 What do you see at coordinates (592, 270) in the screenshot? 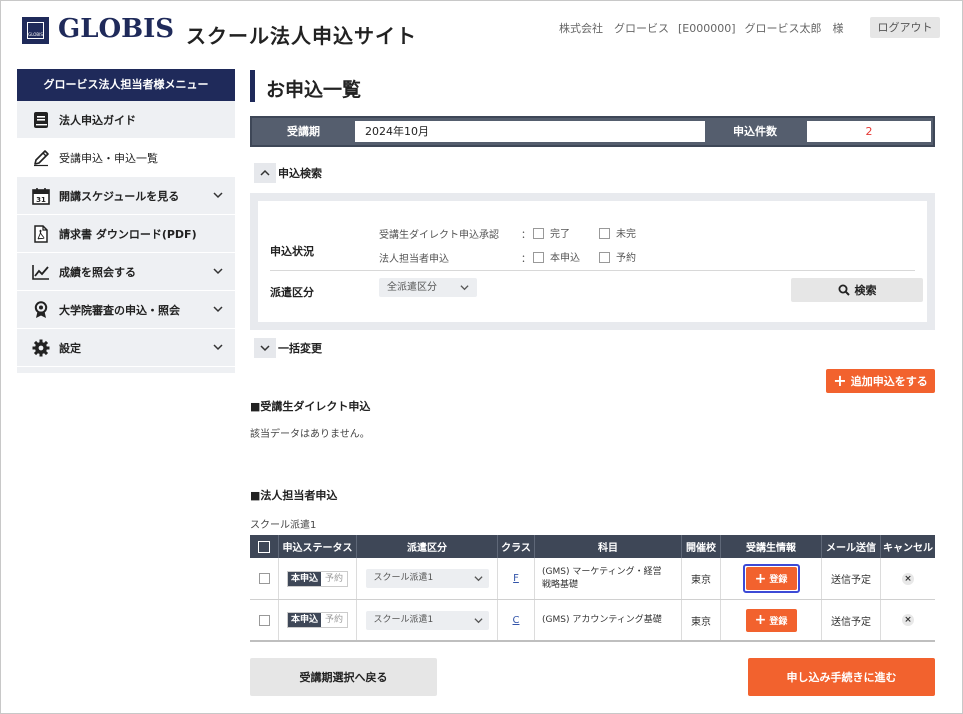
I see `form-divider` at bounding box center [592, 270].